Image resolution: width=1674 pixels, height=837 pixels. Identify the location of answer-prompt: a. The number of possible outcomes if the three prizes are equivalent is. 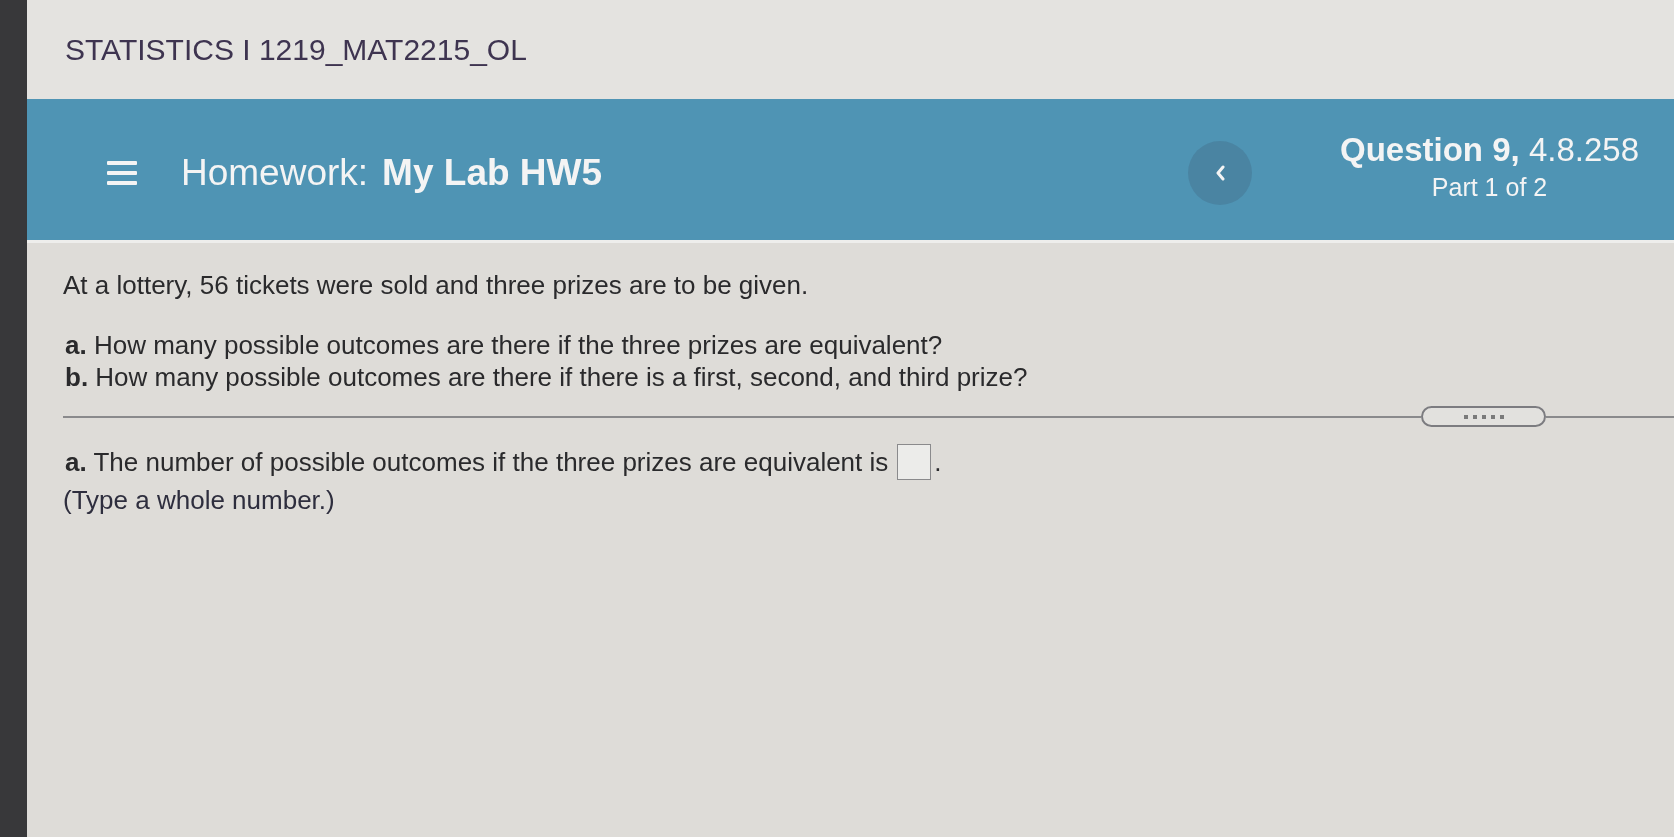
(477, 462).